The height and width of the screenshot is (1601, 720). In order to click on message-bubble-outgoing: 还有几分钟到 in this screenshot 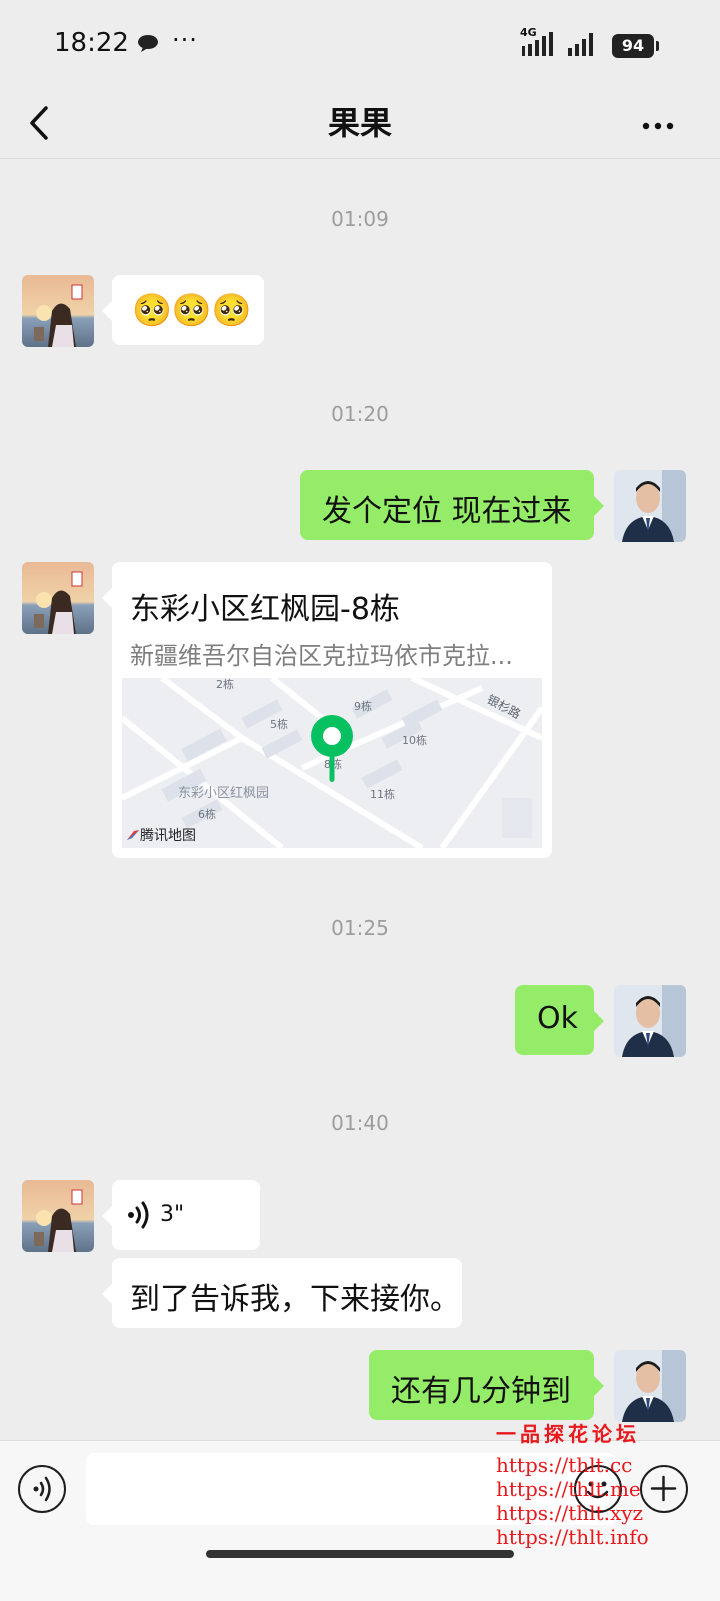, I will do `click(486, 1385)`.